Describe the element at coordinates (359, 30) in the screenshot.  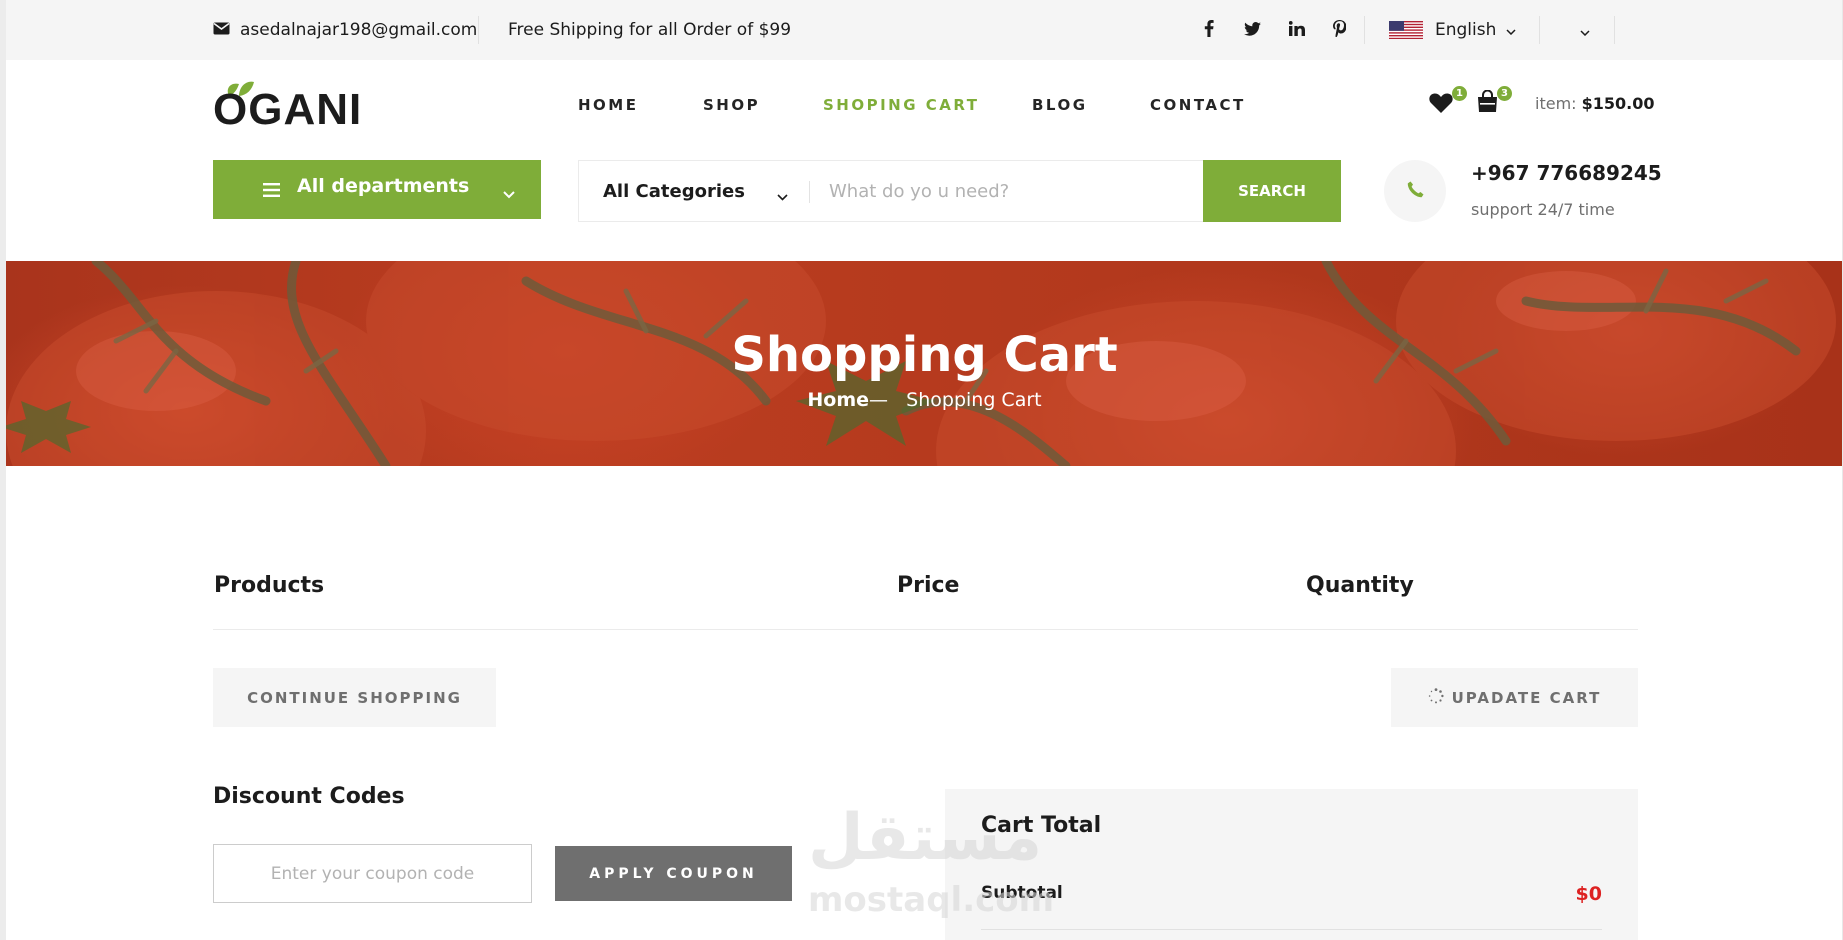
I see `email-text: asedalnajar198@gmail.com` at that location.